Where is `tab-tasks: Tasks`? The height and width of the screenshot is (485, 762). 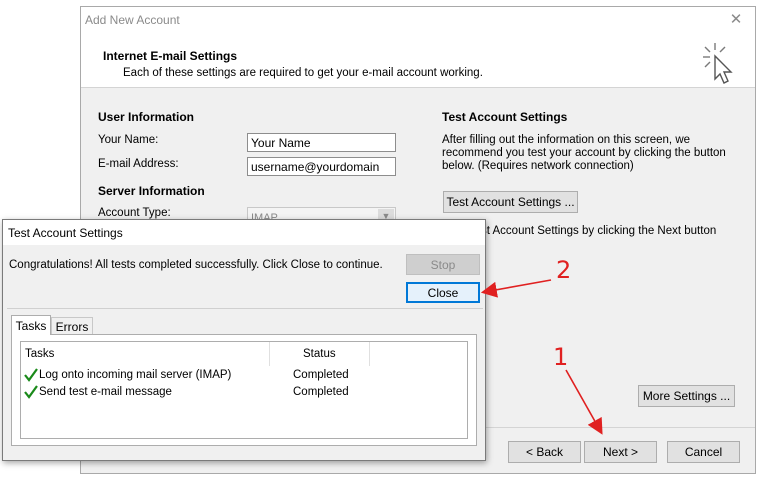
tab-tasks: Tasks is located at coordinates (31, 325).